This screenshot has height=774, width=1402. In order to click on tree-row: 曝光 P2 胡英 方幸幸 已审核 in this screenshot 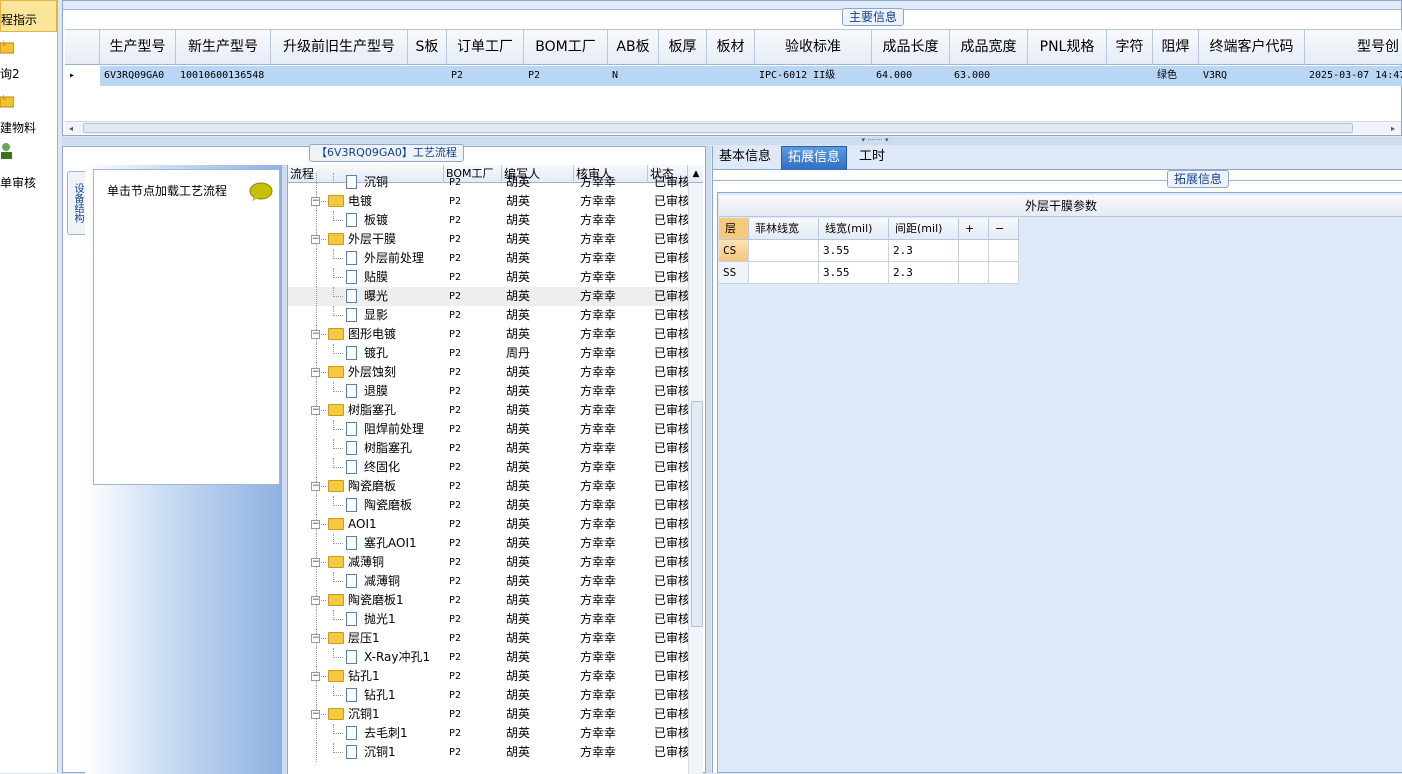, I will do `click(488, 296)`.